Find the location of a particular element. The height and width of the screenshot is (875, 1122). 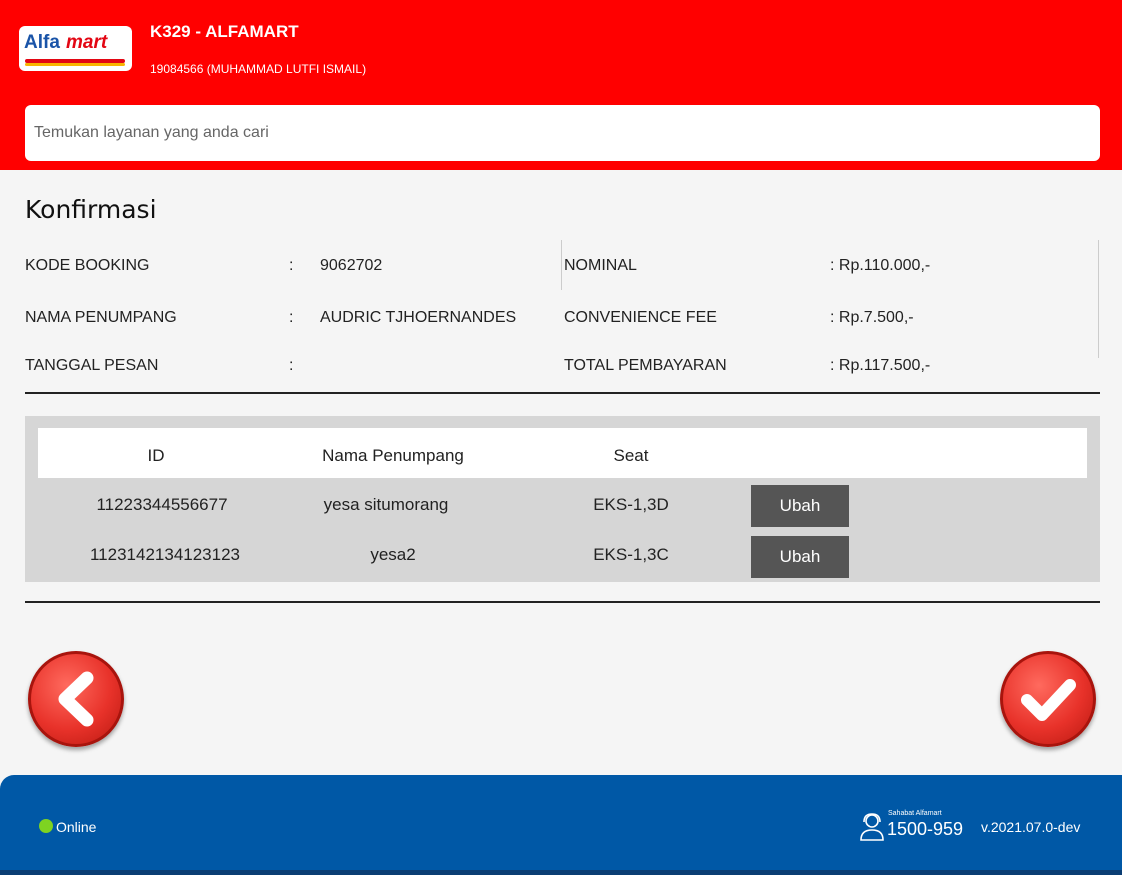

row-seat: EKS-1,3C is located at coordinates (631, 554).